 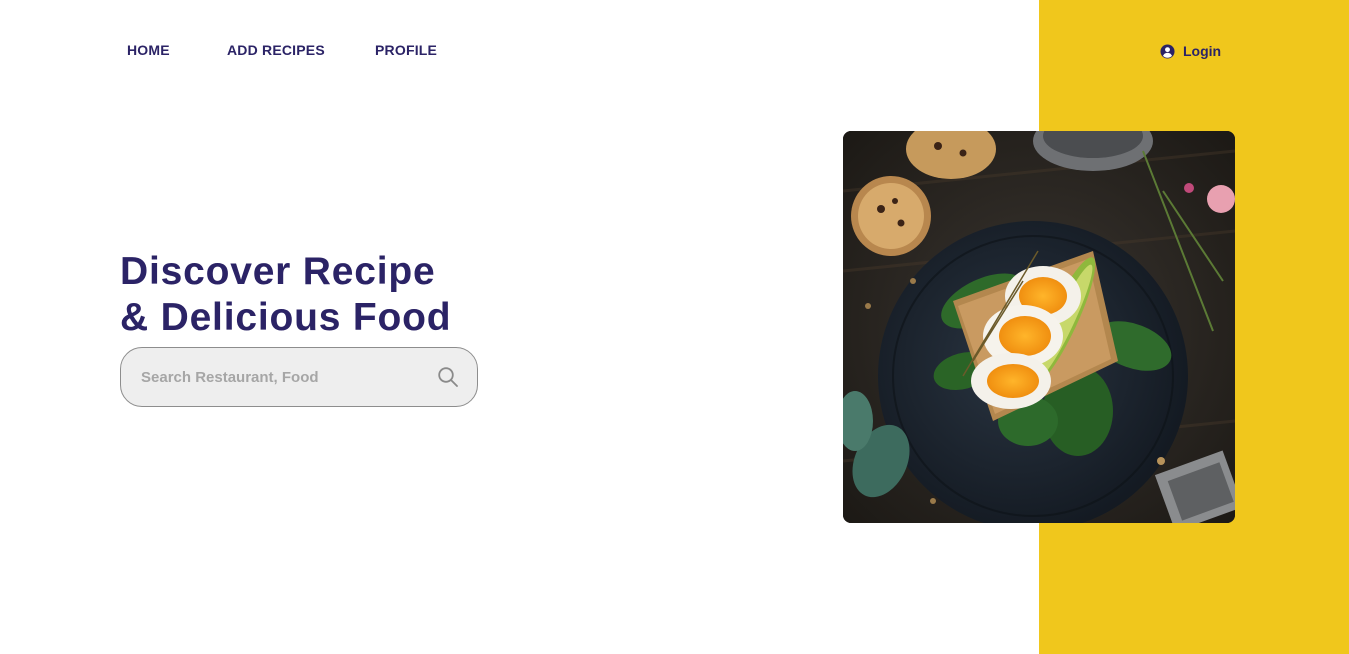 I want to click on nav-profile-link: PROFILE, so click(x=406, y=50).